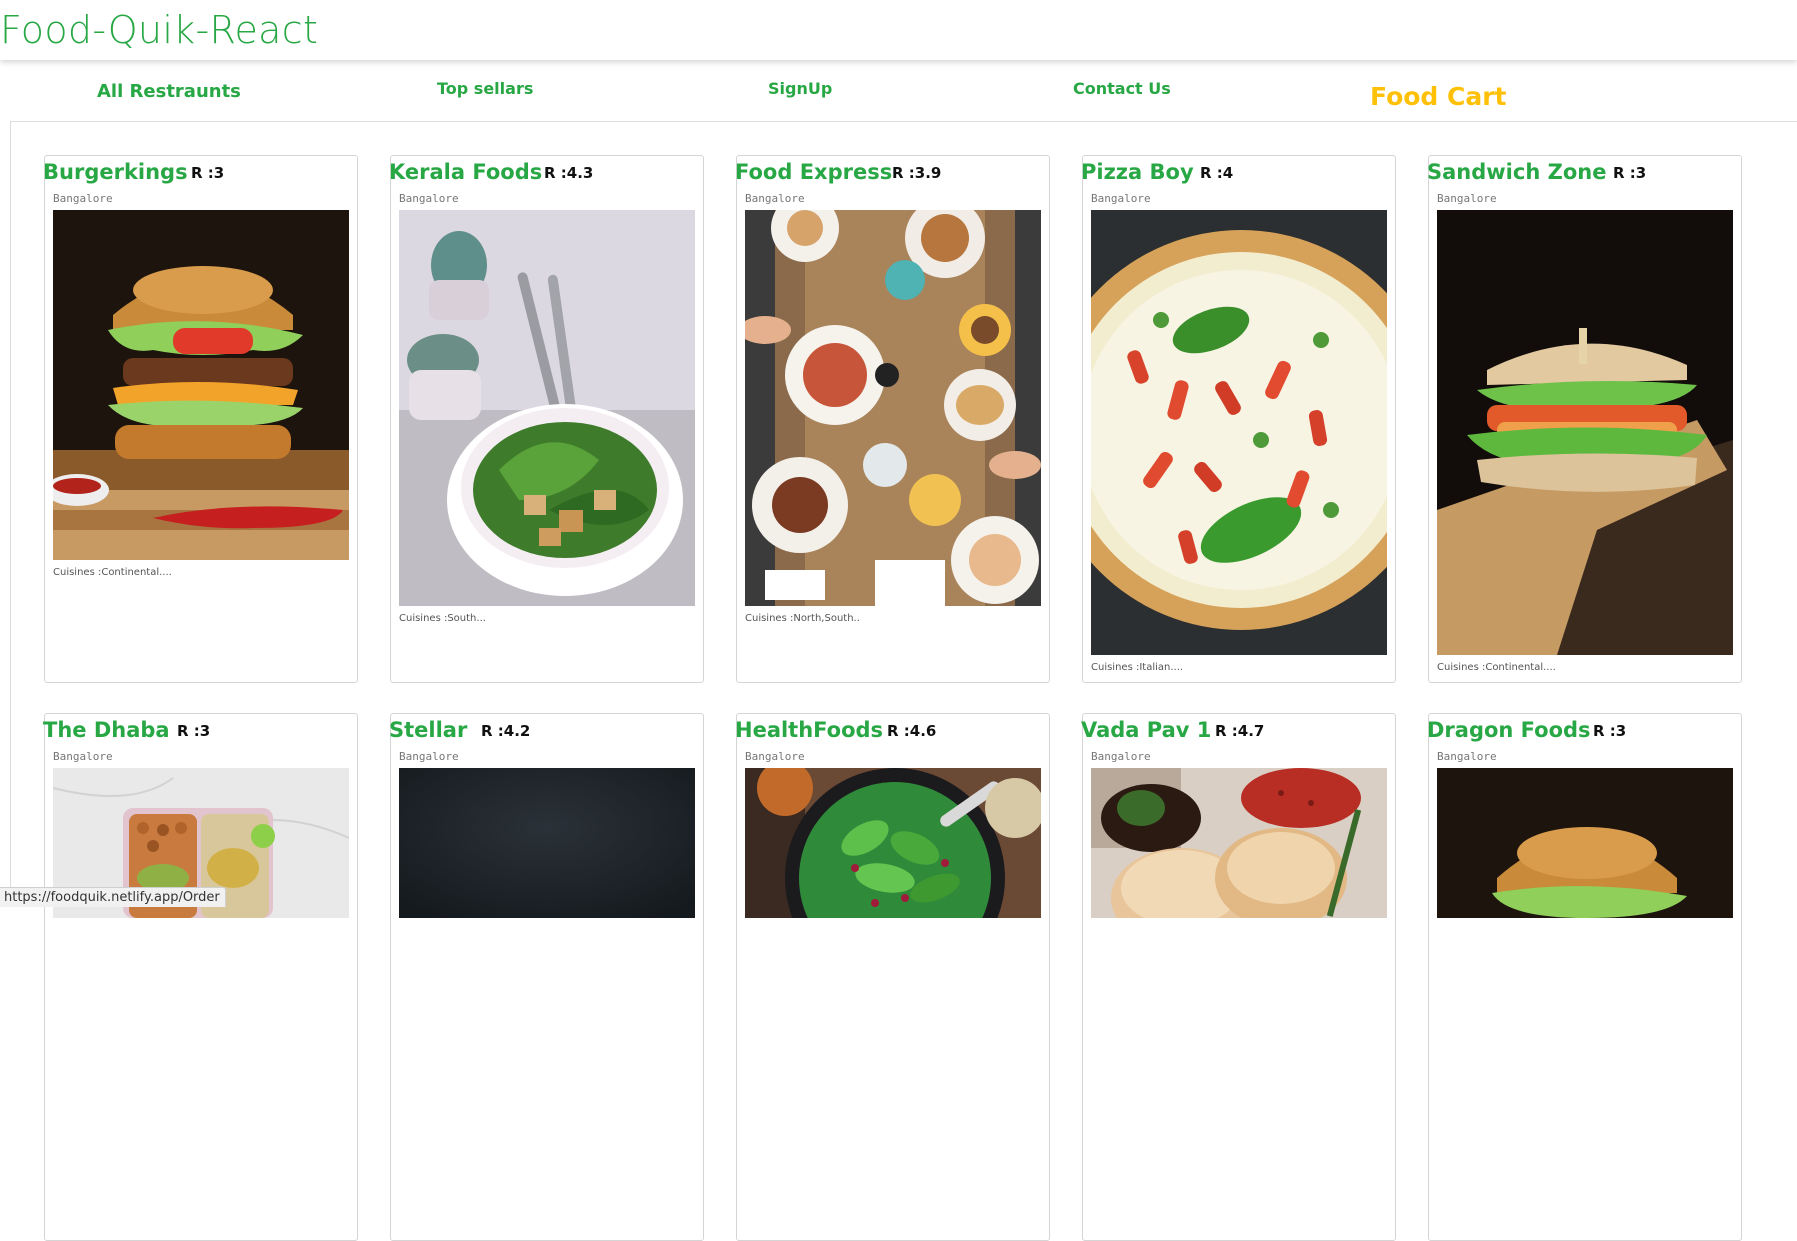  What do you see at coordinates (1137, 172) in the screenshot?
I see `restaurant-name: Pizza Boy` at bounding box center [1137, 172].